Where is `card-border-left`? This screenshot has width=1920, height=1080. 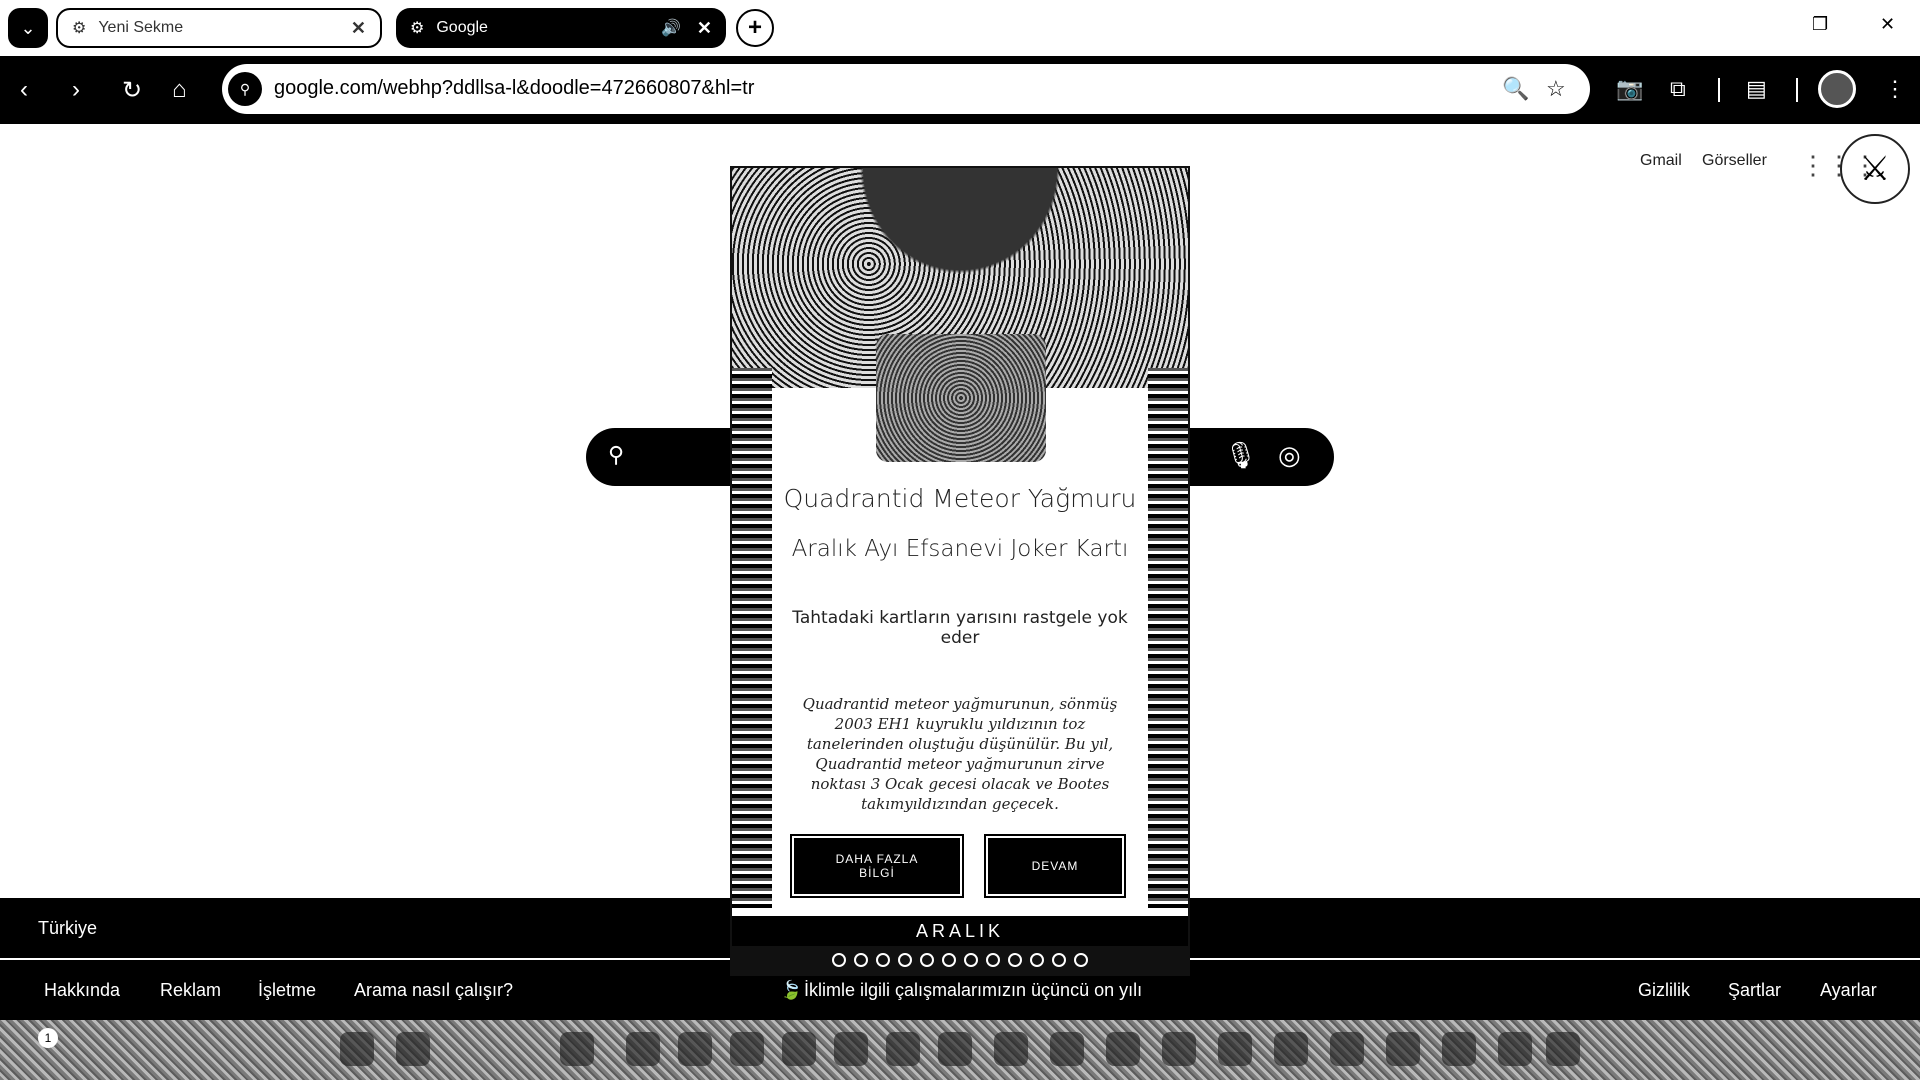
card-border-left is located at coordinates (752, 638).